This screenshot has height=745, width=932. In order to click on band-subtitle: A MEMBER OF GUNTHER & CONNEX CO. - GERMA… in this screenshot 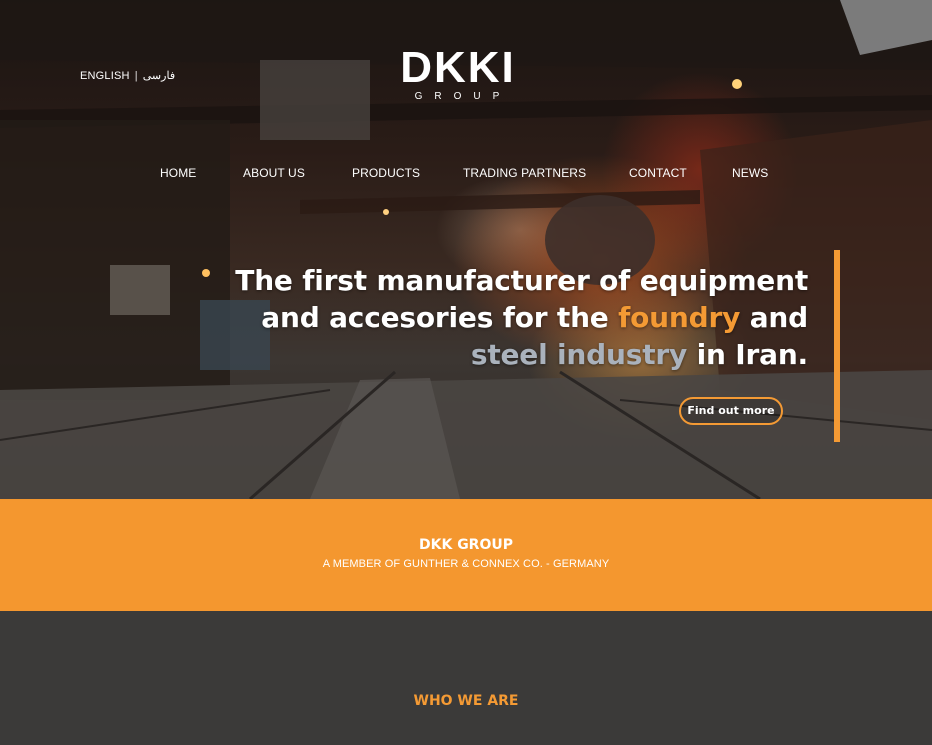, I will do `click(466, 564)`.